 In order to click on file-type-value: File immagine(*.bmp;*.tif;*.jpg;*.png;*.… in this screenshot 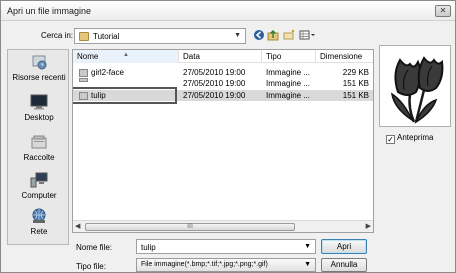, I will do `click(204, 264)`.